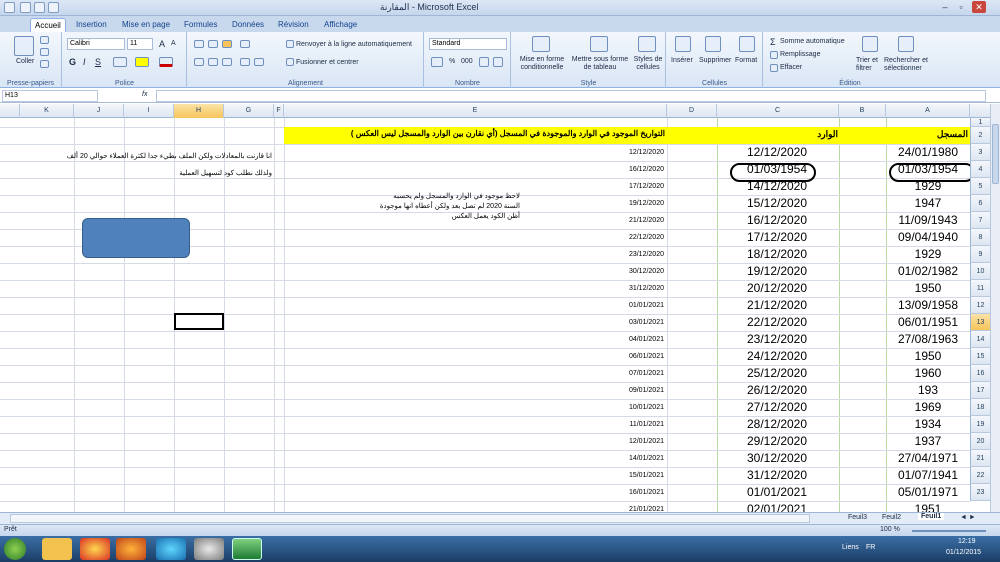 The height and width of the screenshot is (562, 1000). Describe the element at coordinates (541, 44) in the screenshot. I see `conditional-format-icon` at that location.